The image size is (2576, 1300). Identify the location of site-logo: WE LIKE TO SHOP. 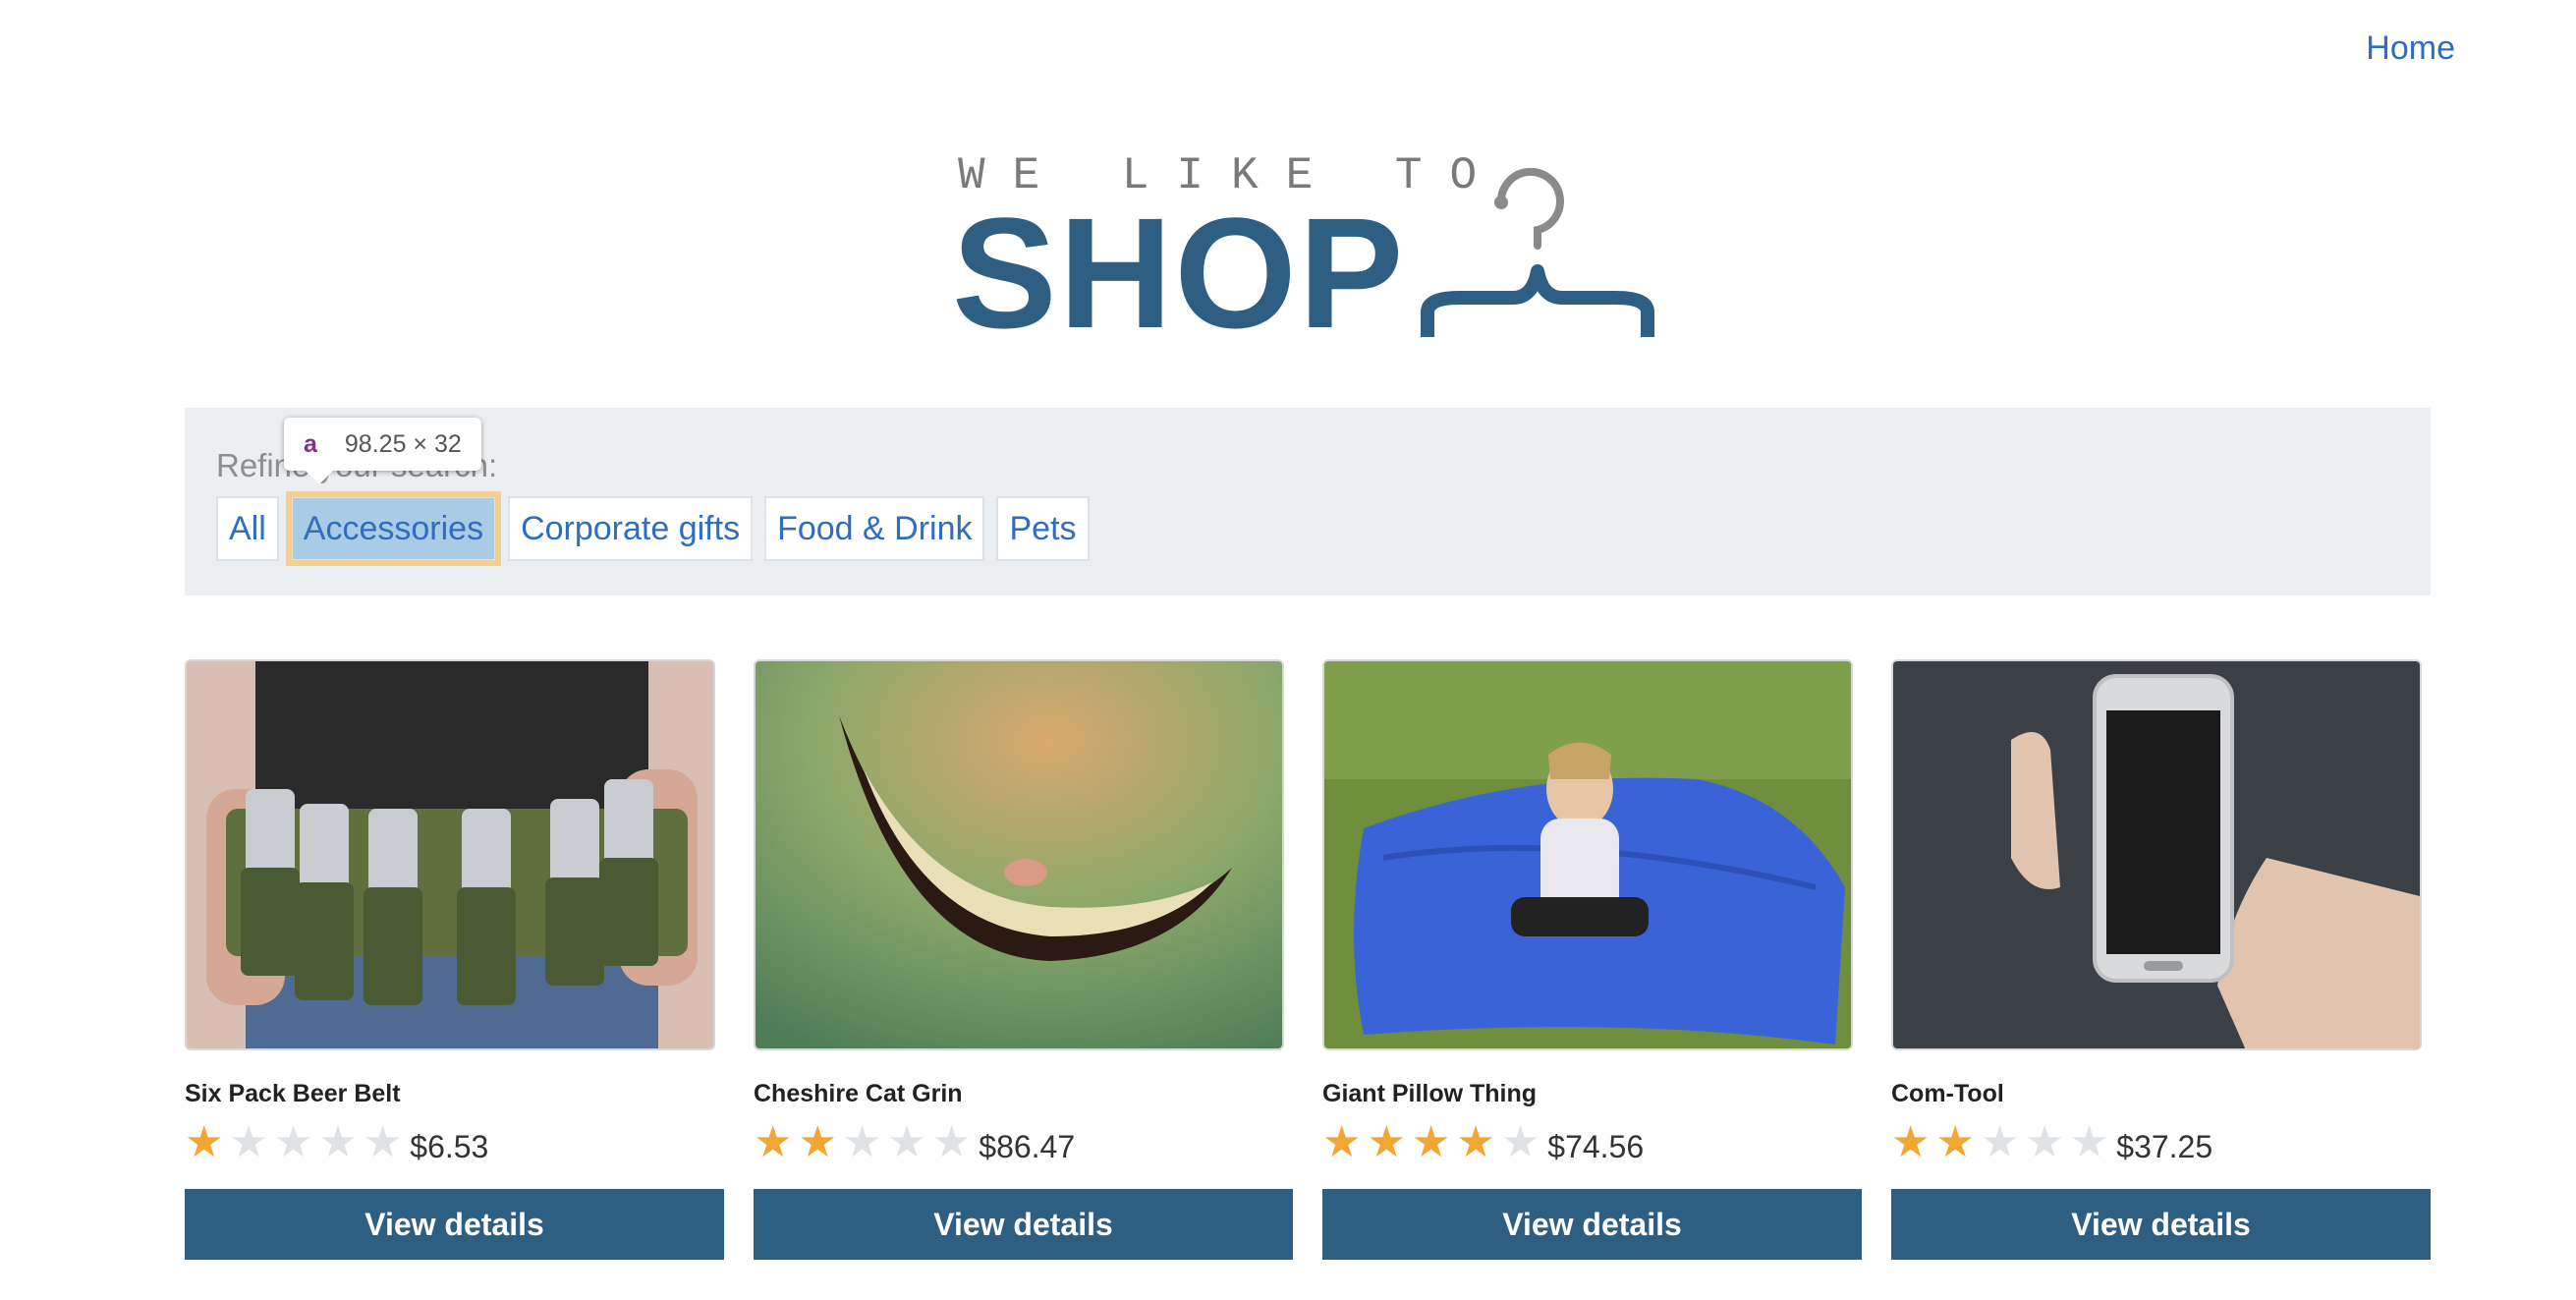
(1308, 250).